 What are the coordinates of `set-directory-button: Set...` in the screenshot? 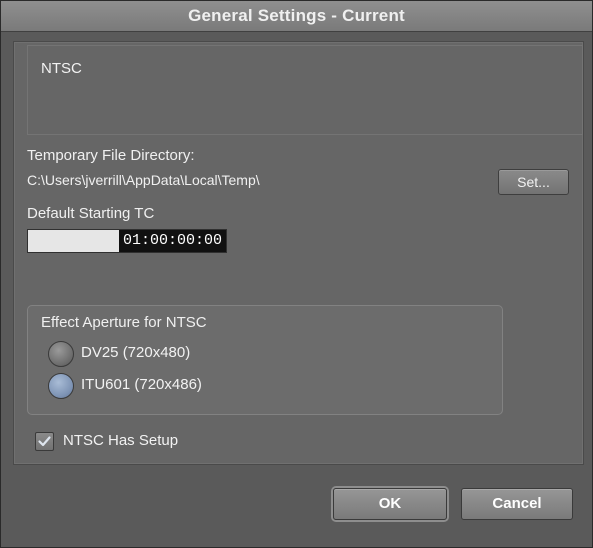 It's located at (533, 182).